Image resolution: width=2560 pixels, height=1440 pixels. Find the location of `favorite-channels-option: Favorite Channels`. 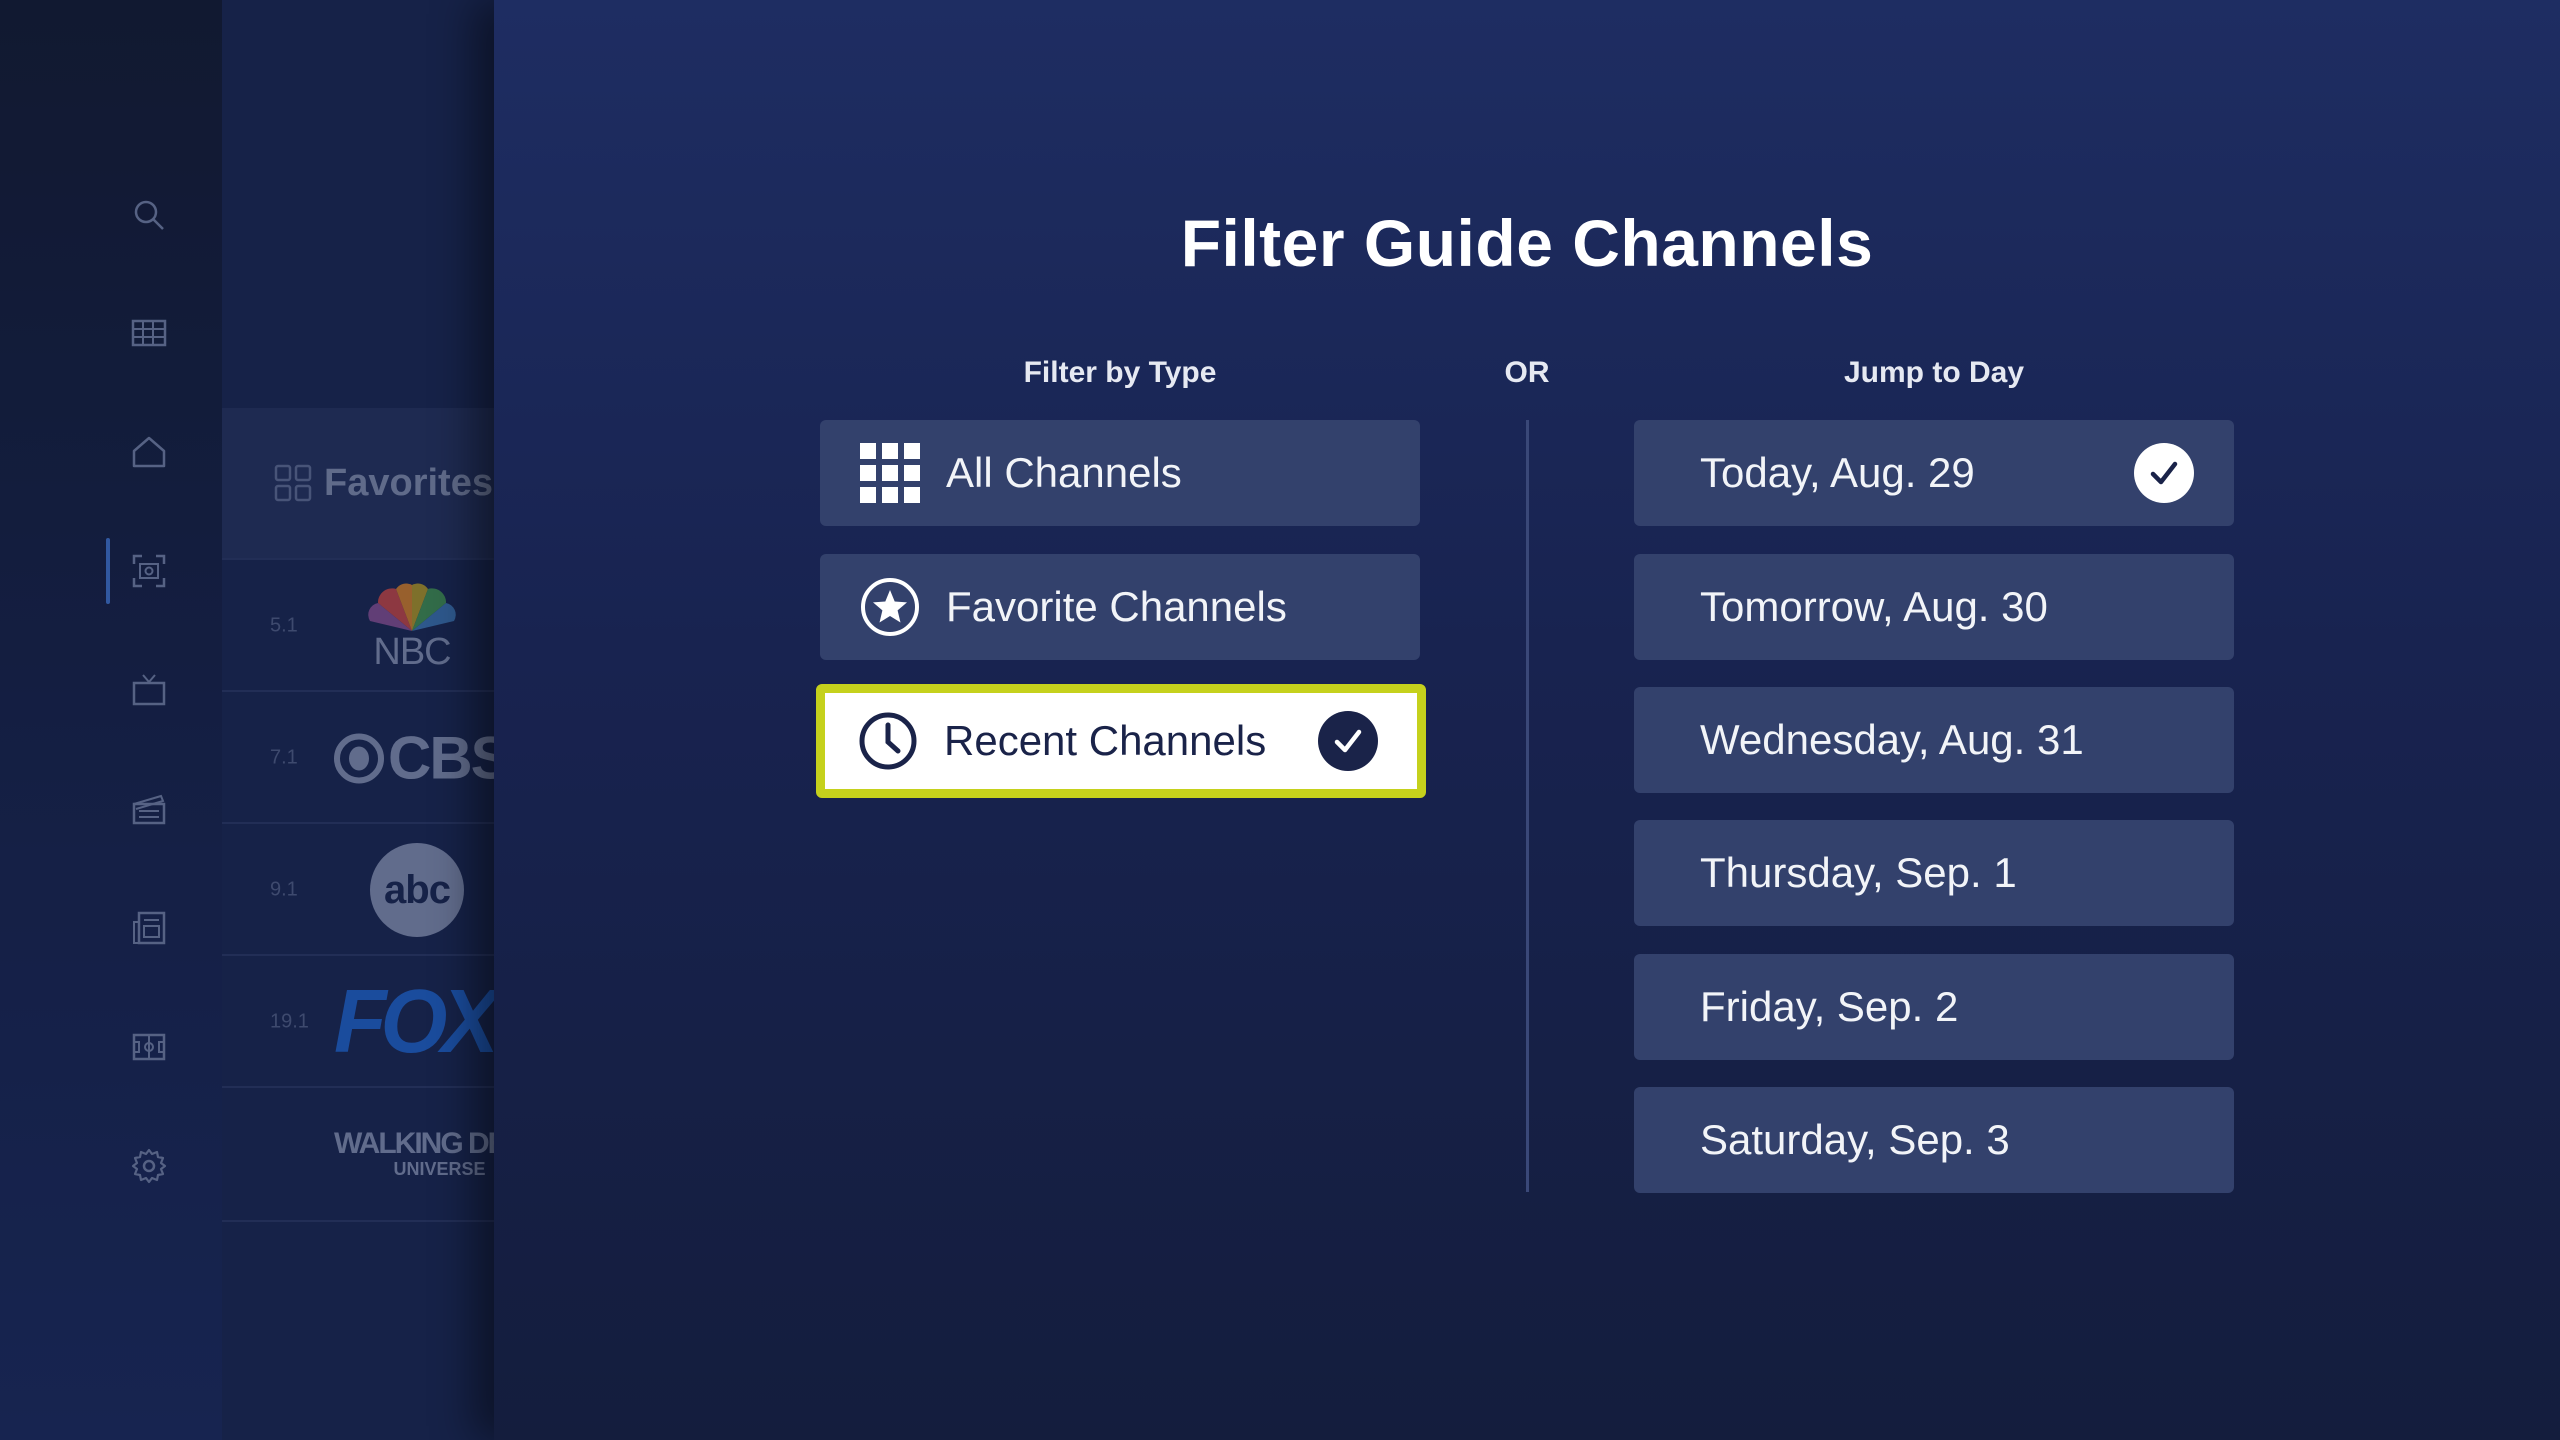

favorite-channels-option: Favorite Channels is located at coordinates (1120, 607).